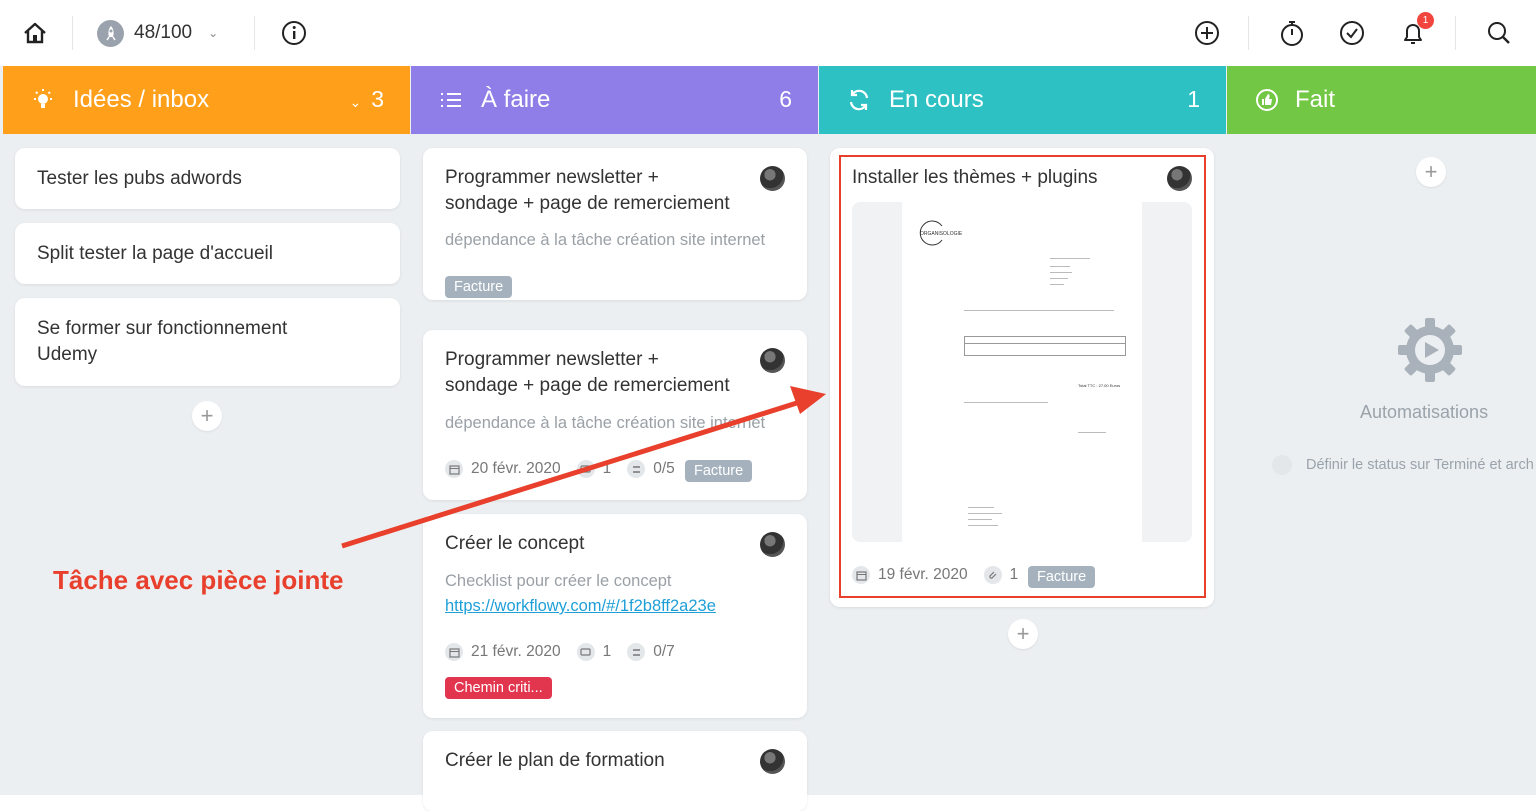  I want to click on notification-badge: 1, so click(1425, 20).